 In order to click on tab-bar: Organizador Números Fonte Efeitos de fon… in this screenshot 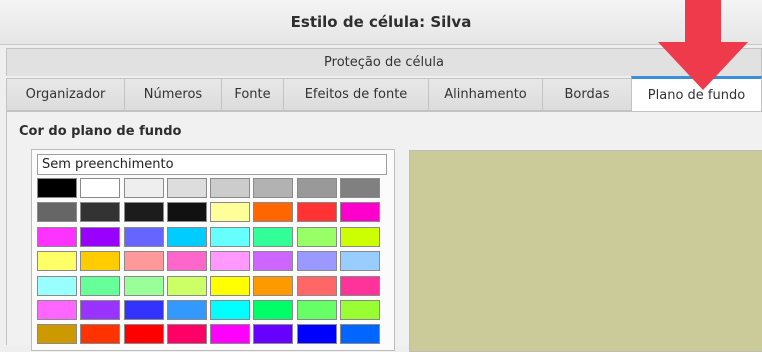, I will do `click(384, 93)`.